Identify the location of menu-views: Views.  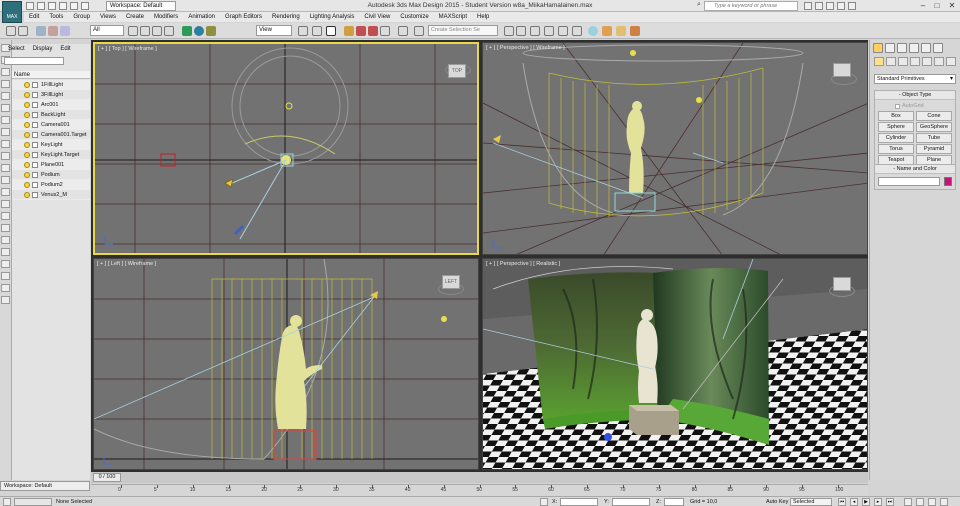
(108, 17).